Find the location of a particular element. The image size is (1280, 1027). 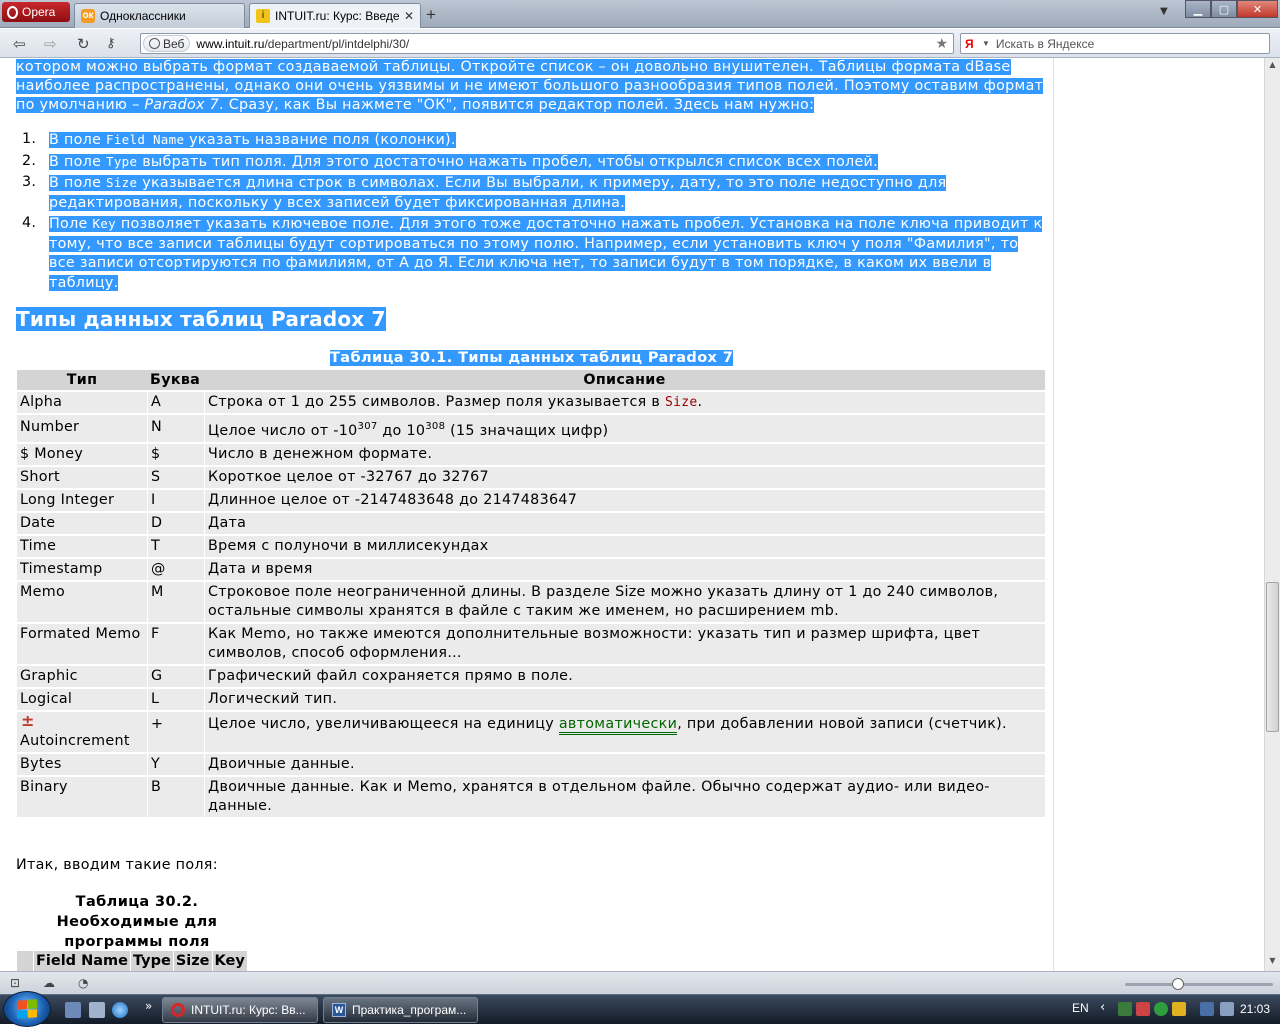

column-header-size: Size is located at coordinates (192, 961).